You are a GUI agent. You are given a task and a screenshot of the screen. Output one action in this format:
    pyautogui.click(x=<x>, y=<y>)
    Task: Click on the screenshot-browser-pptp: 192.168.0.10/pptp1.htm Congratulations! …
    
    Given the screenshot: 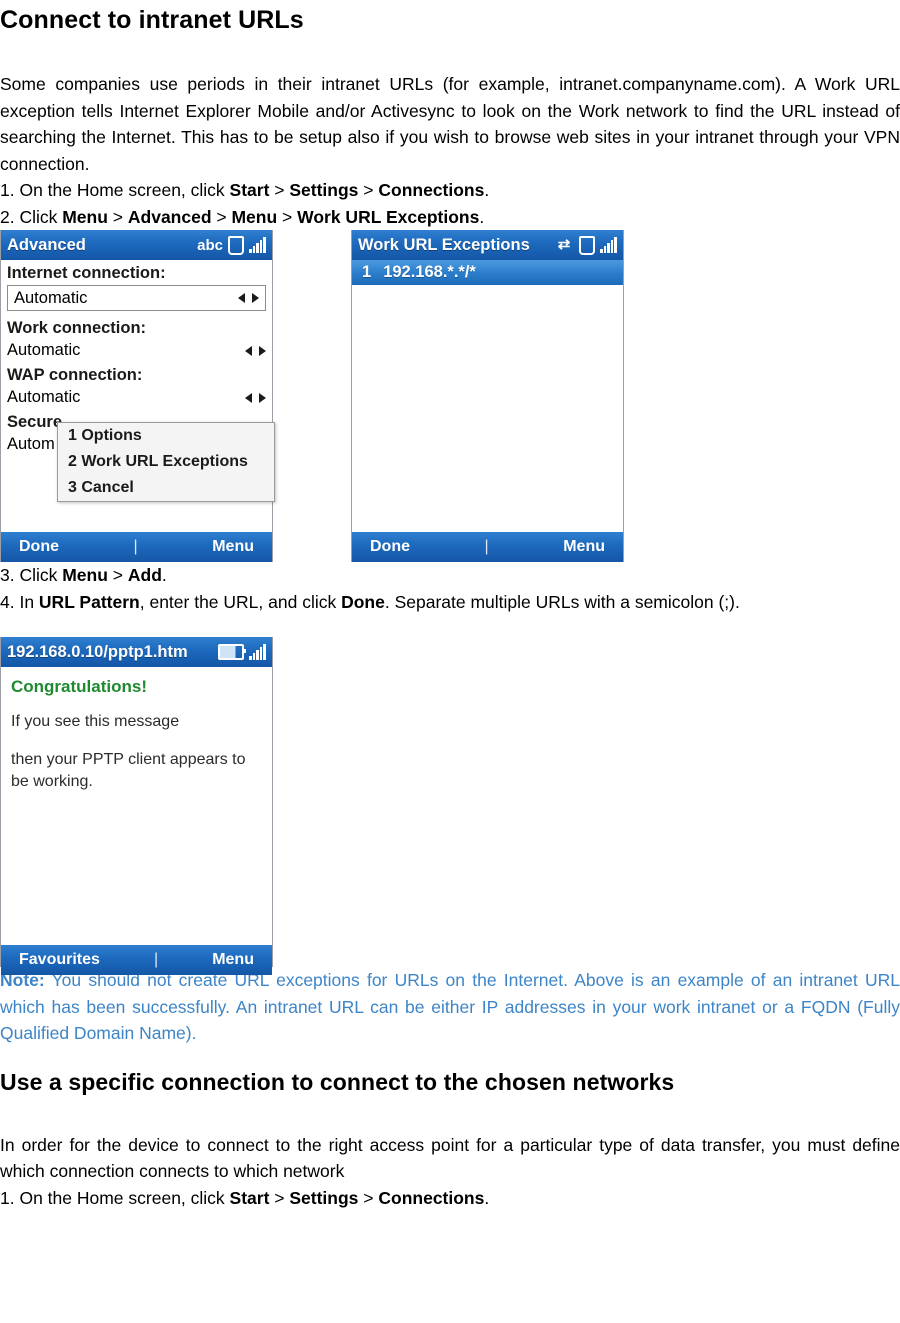 What is the action you would take?
    pyautogui.click(x=136, y=806)
    